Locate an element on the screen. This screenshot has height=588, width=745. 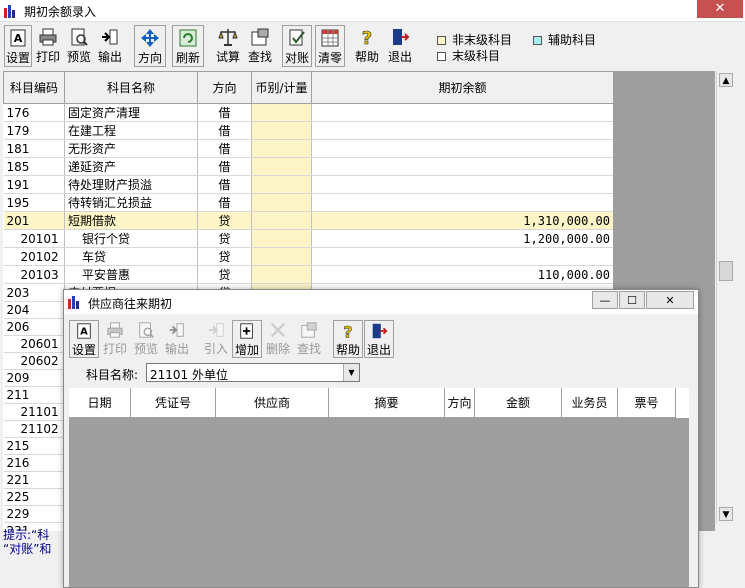
table-row: 20103 平安普惠贷 110,000.00 is located at coordinates (308, 274).